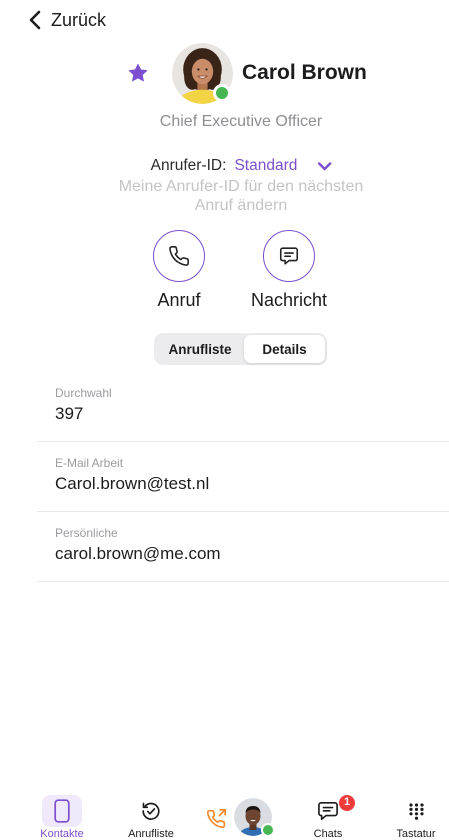 This screenshot has height=840, width=449. I want to click on call-history-icon, so click(151, 811).